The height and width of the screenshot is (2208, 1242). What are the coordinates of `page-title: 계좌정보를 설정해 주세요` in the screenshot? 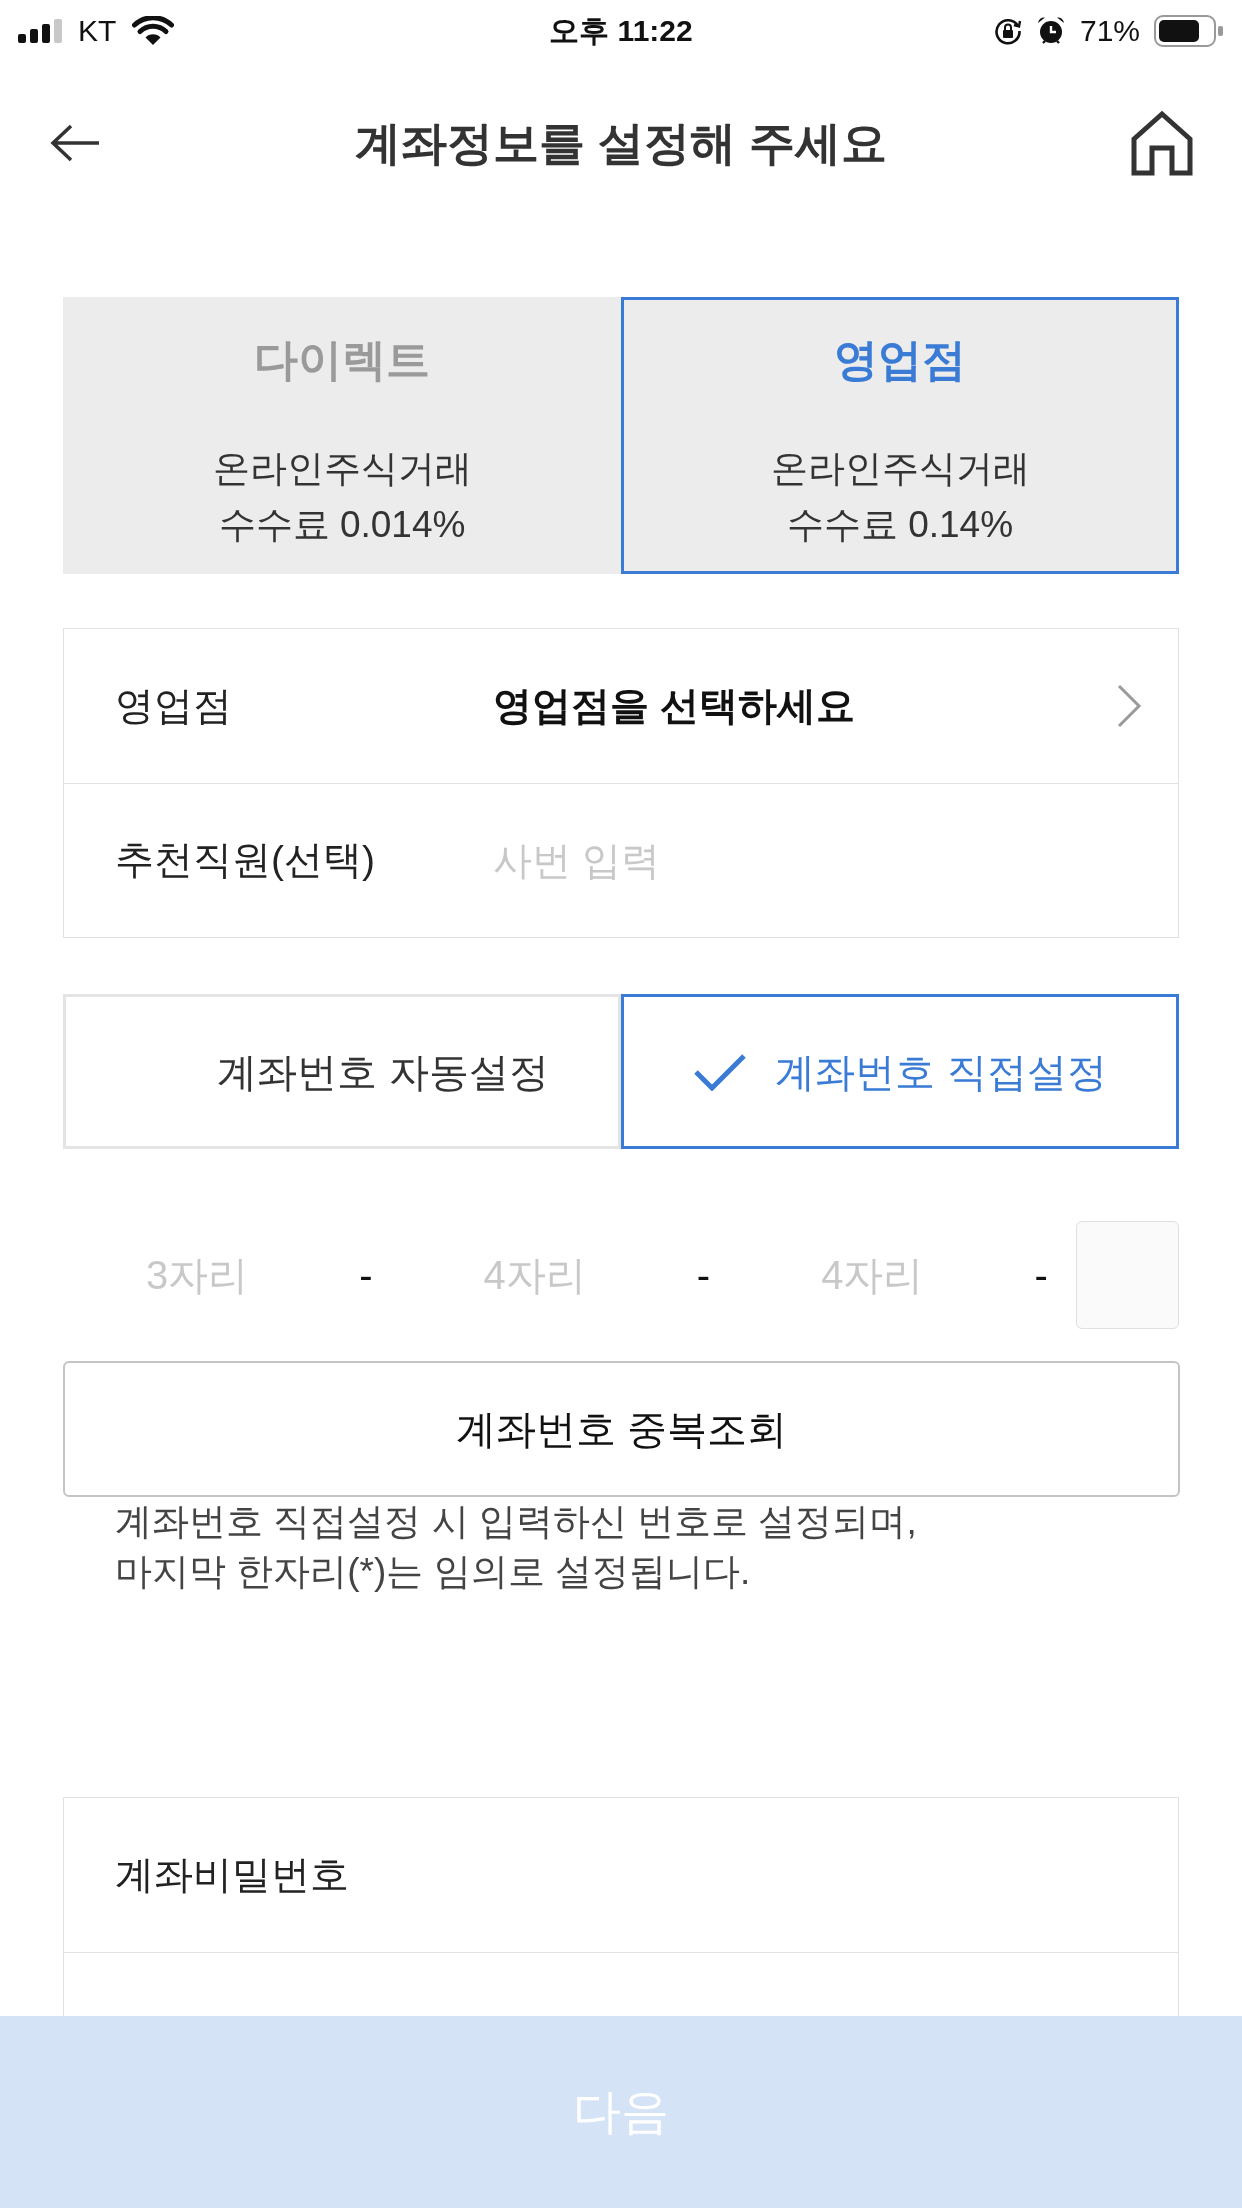 It's located at (621, 143).